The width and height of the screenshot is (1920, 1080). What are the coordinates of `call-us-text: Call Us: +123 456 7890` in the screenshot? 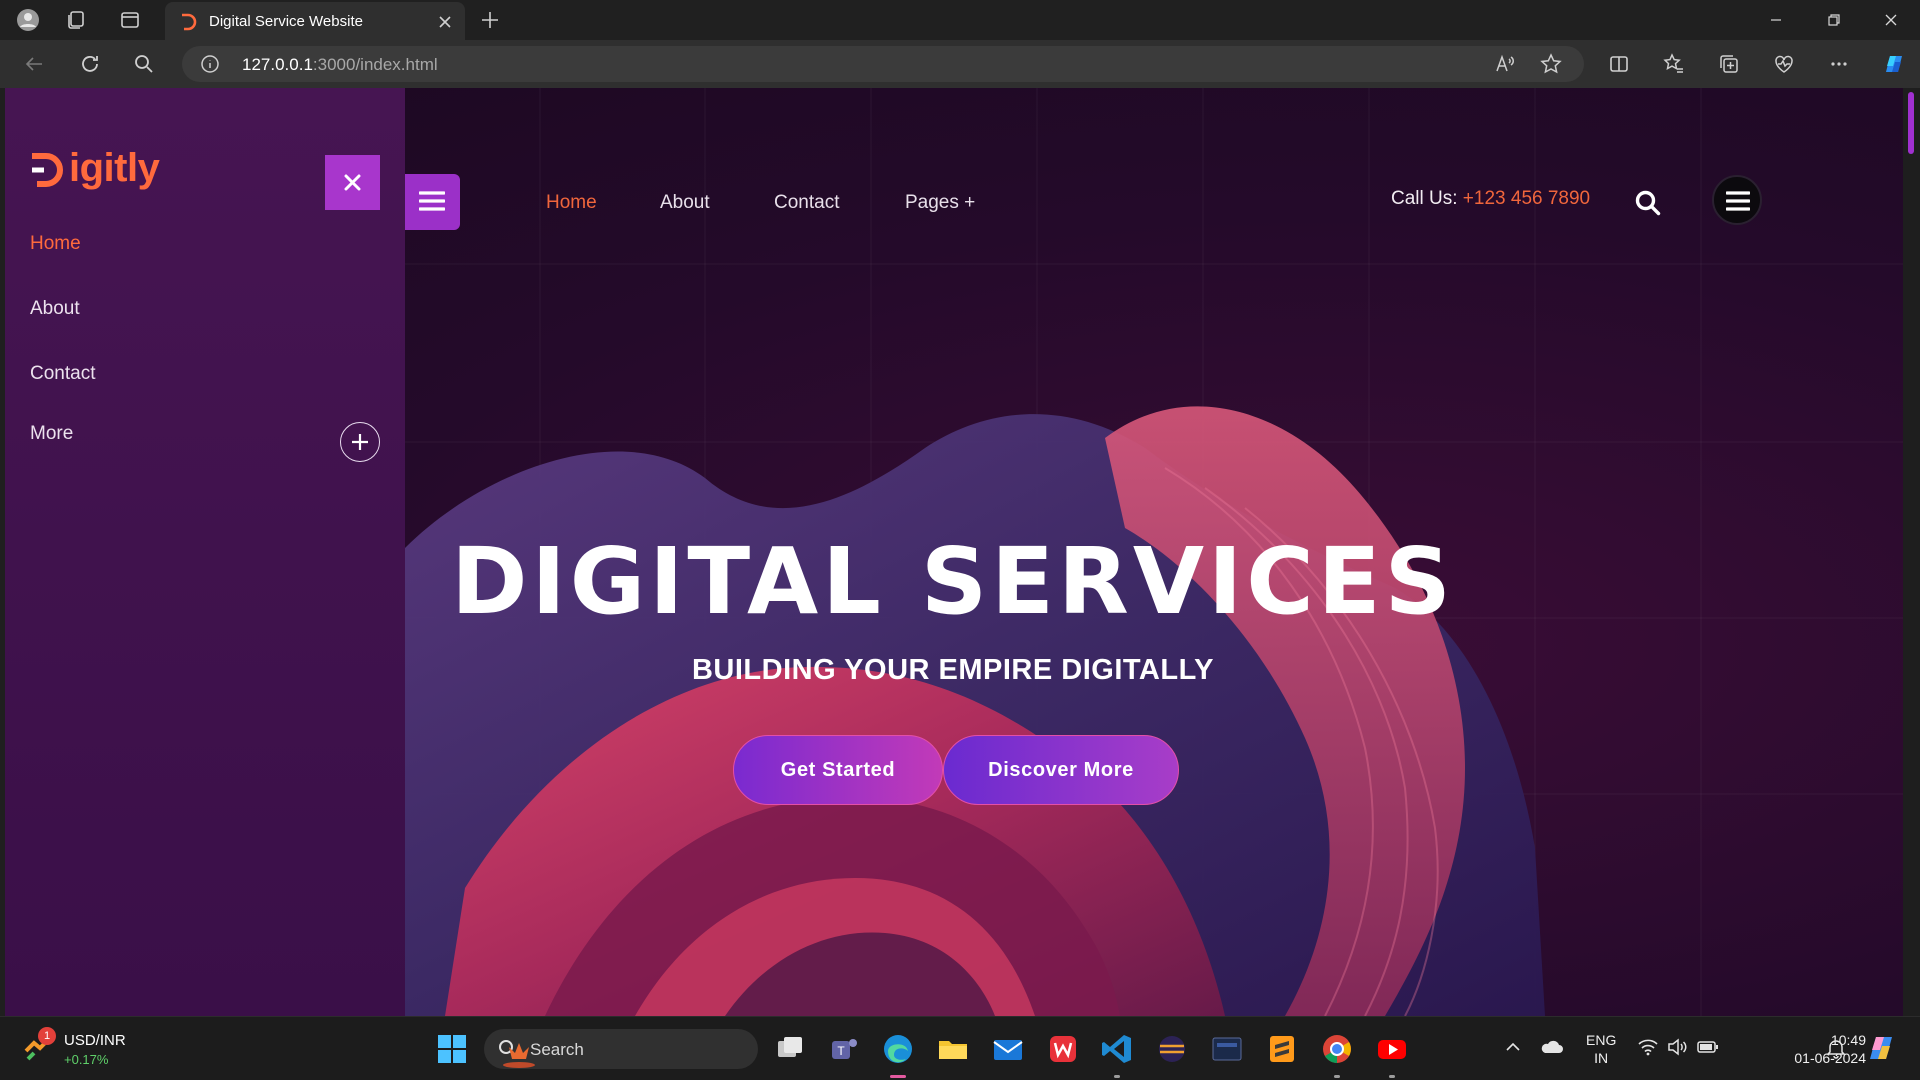 It's located at (1491, 198).